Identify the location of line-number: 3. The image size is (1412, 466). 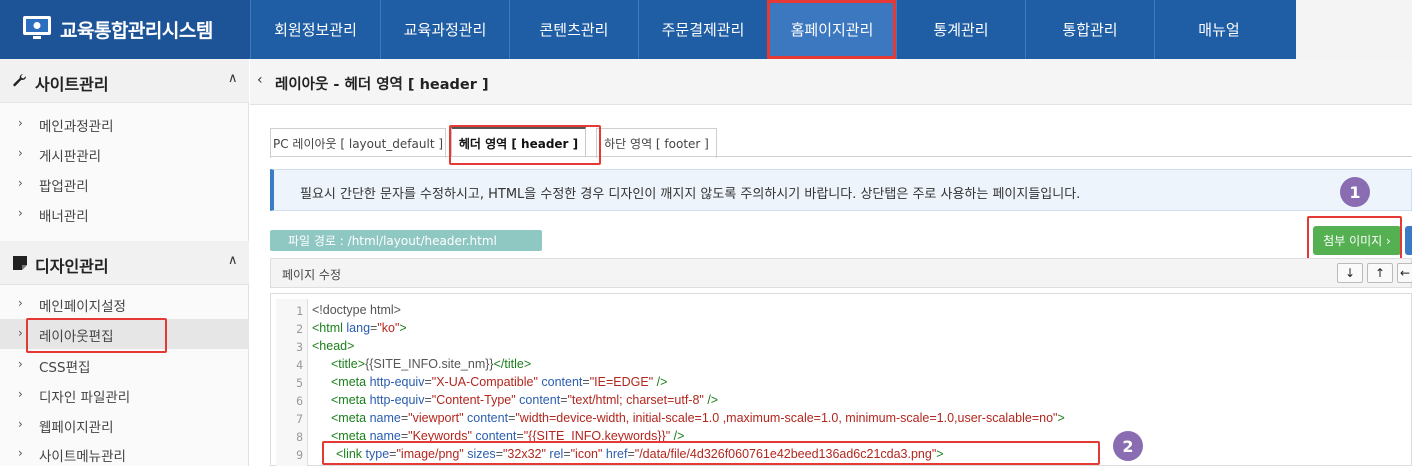
(299, 347).